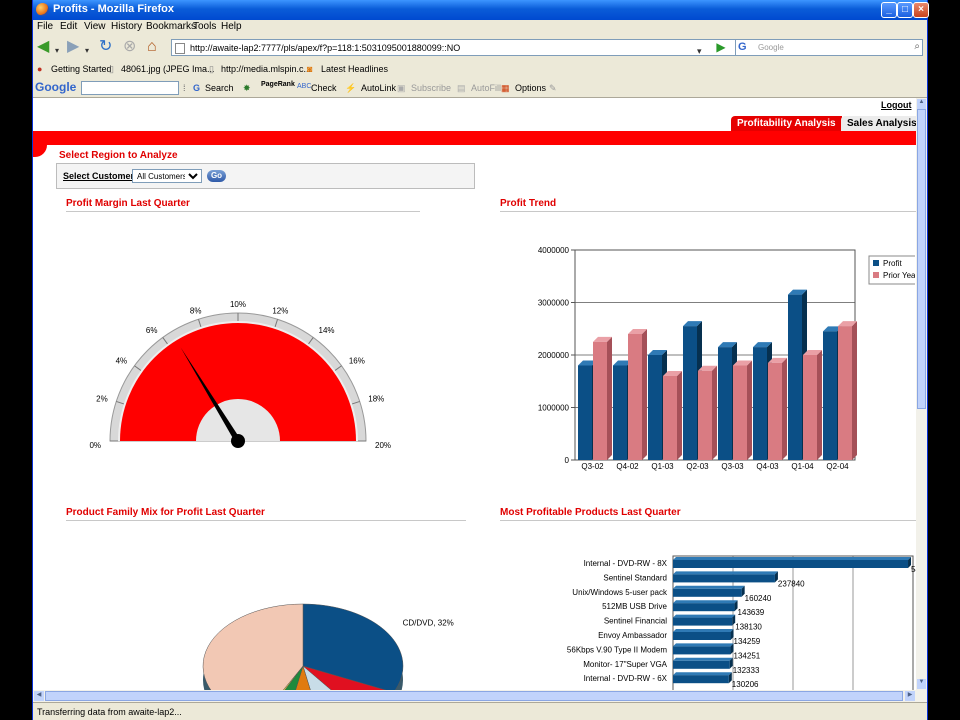 This screenshot has height=720, width=960. I want to click on google-toolbar-input, so click(130, 88).